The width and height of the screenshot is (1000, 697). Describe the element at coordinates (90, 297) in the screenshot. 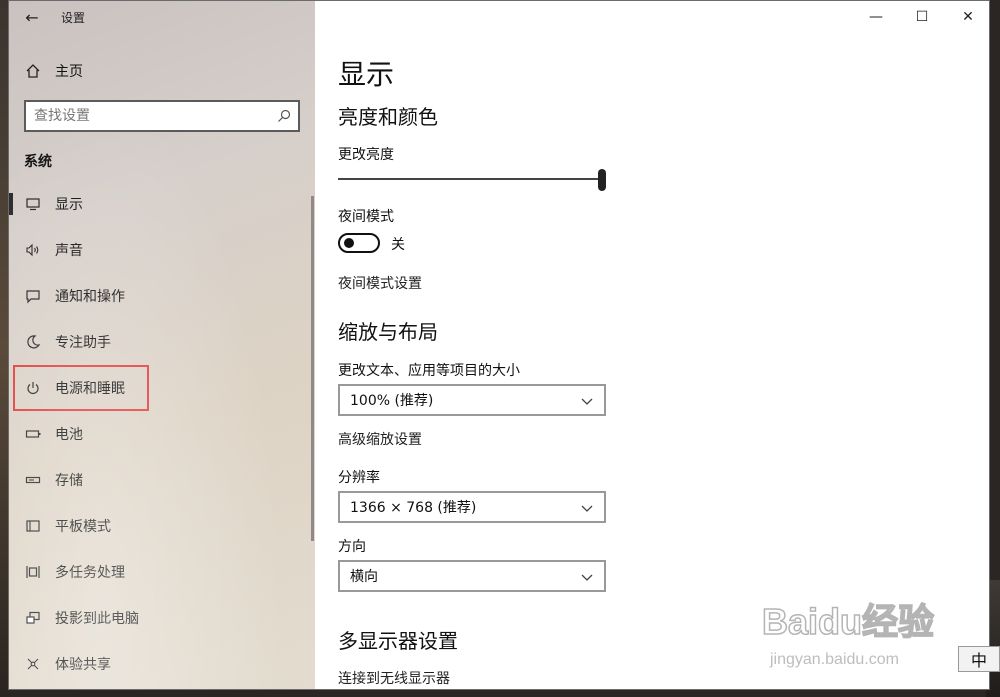

I see `sidebar-item-label: 通知和操作` at that location.